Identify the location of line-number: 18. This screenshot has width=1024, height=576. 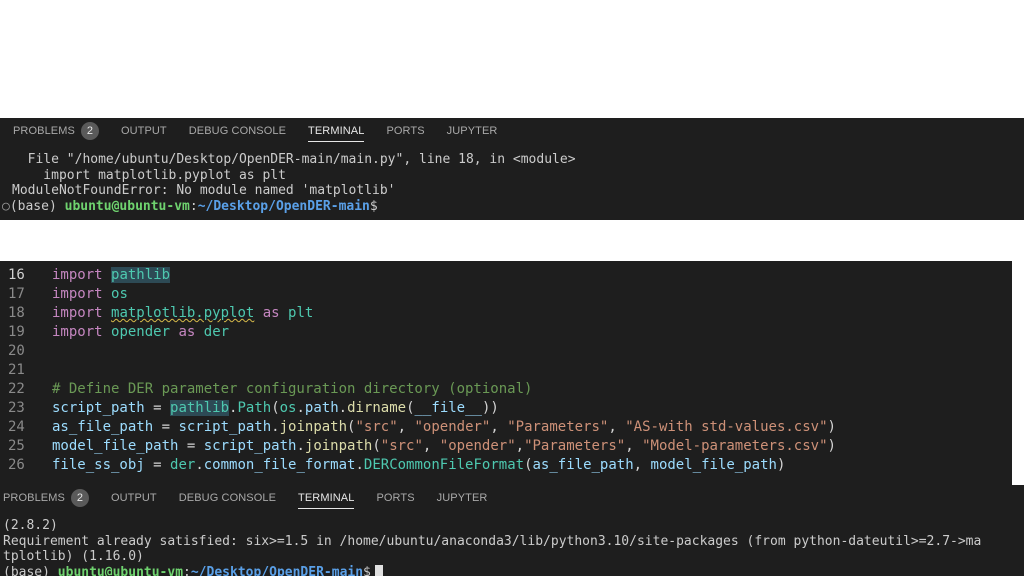
(16, 313).